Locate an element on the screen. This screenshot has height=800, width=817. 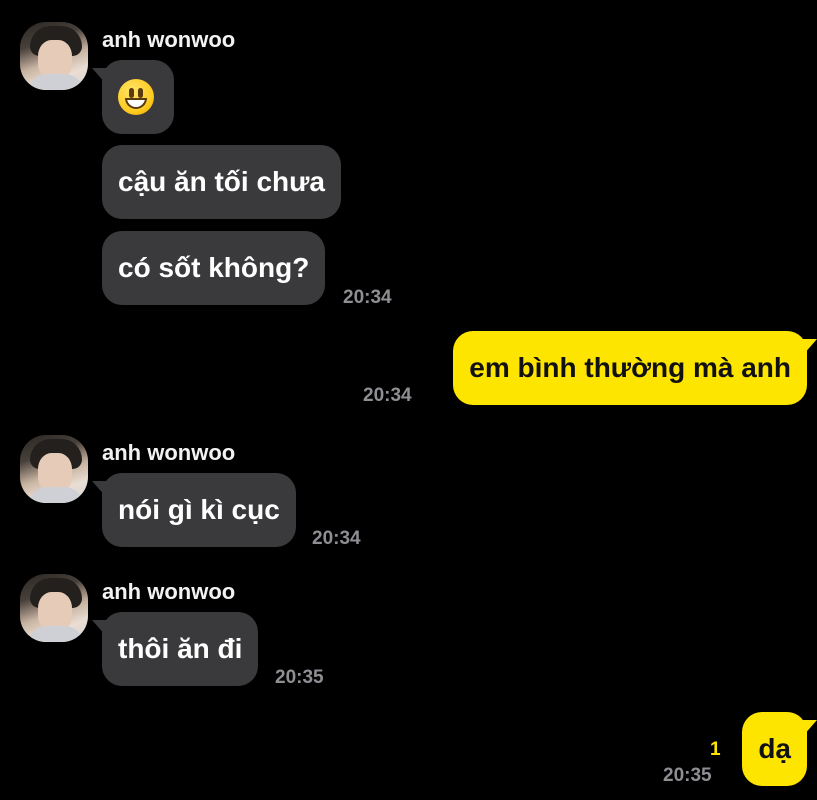
message-bubble-outgoing: em bình thường mà anh is located at coordinates (630, 368).